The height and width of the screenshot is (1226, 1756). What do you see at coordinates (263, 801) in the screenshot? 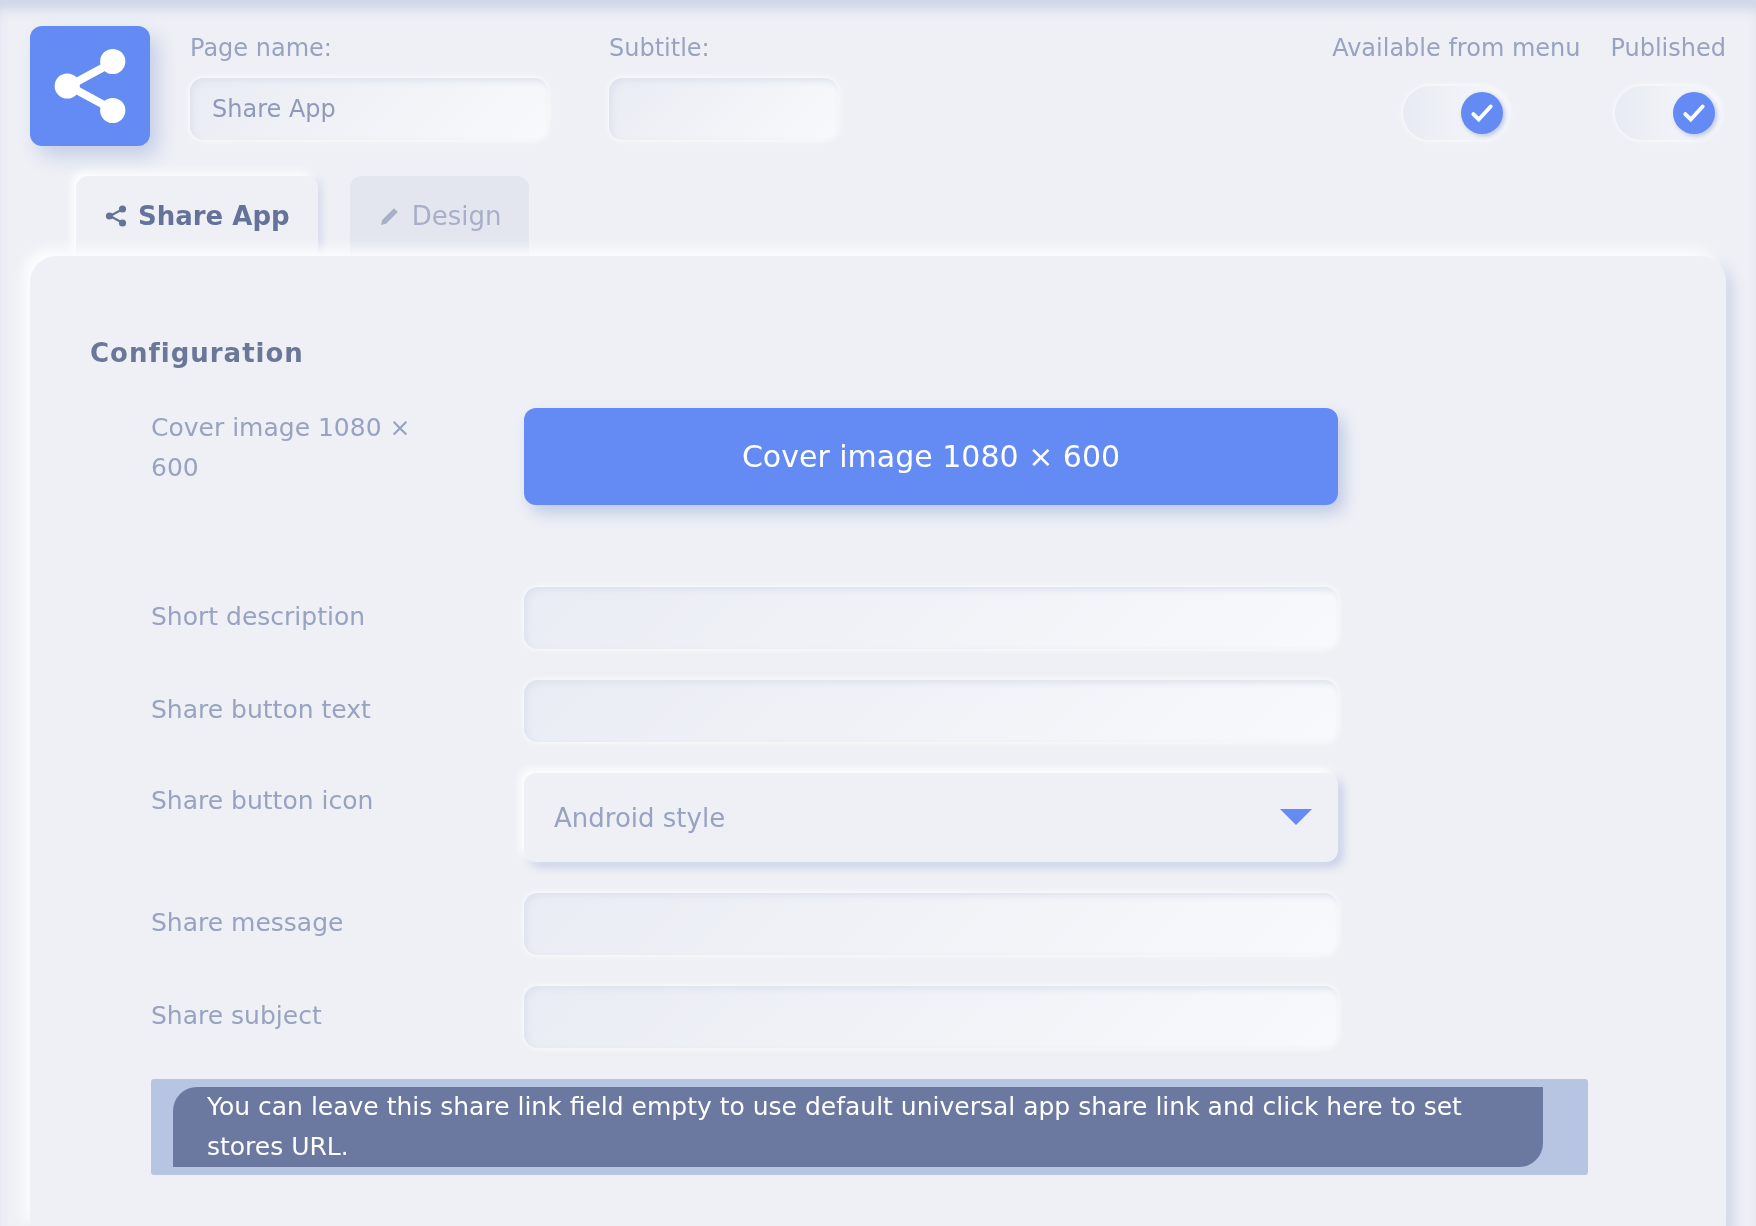
I see `field-label: Share button icon` at bounding box center [263, 801].